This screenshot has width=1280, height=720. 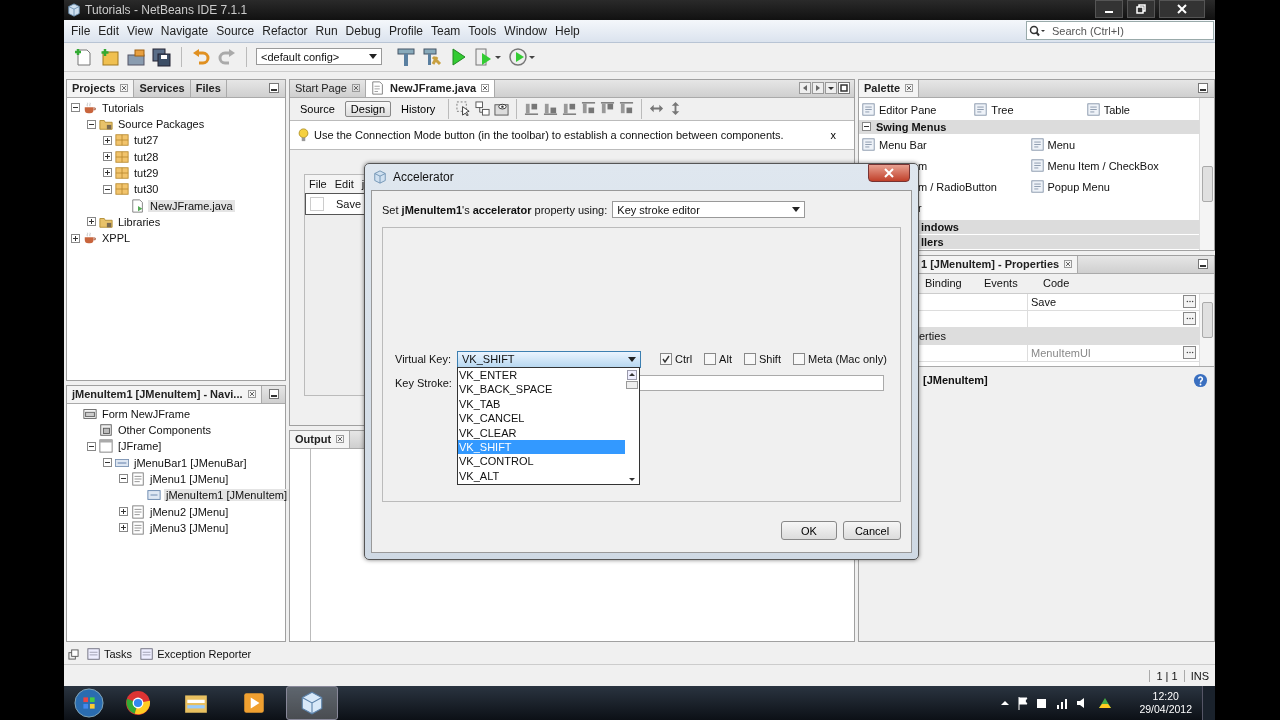 What do you see at coordinates (196, 654) in the screenshot?
I see `minimized-window-tab: Exception Reporter` at bounding box center [196, 654].